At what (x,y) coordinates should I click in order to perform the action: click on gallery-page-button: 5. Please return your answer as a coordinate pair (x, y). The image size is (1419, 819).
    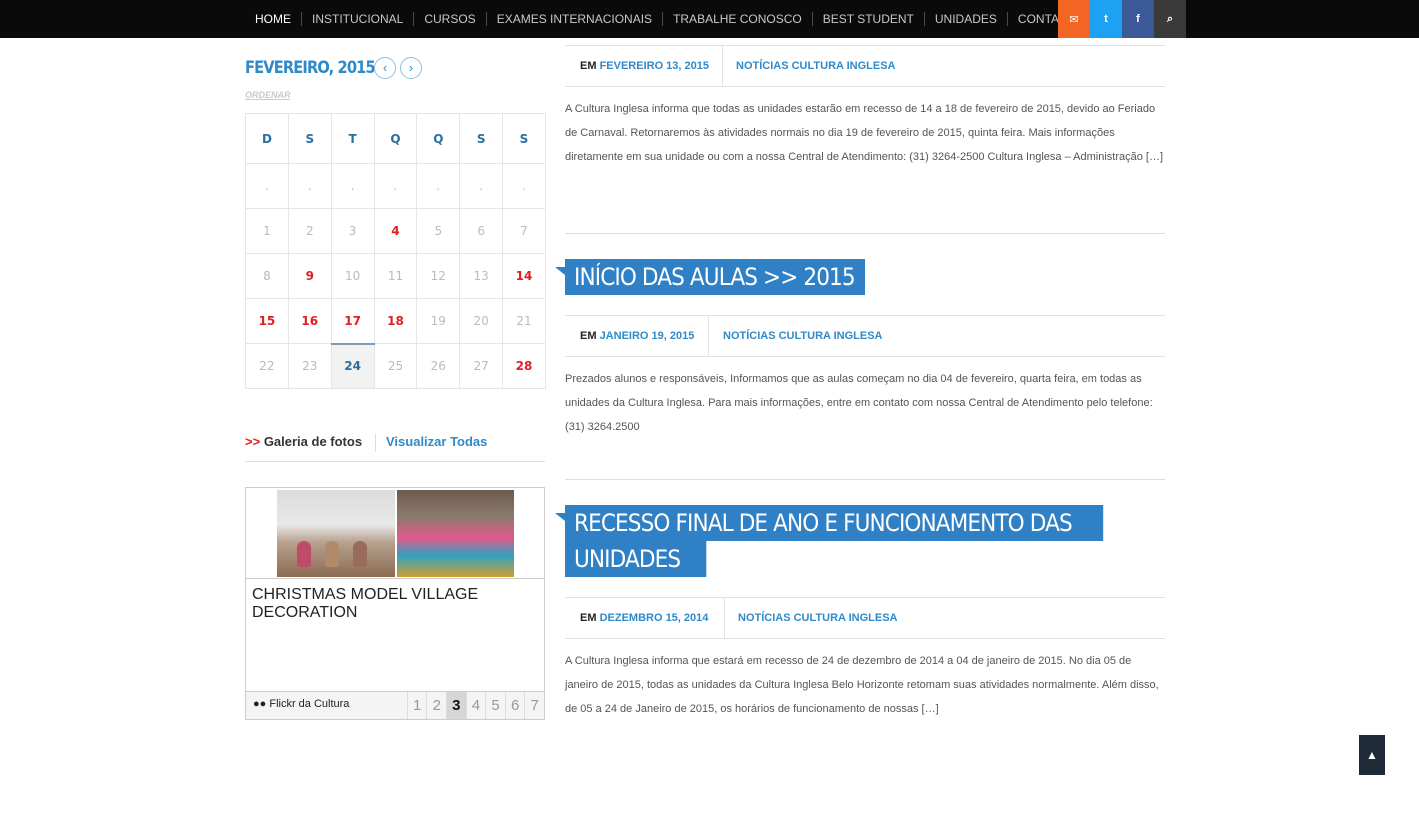
    Looking at the image, I should click on (495, 705).